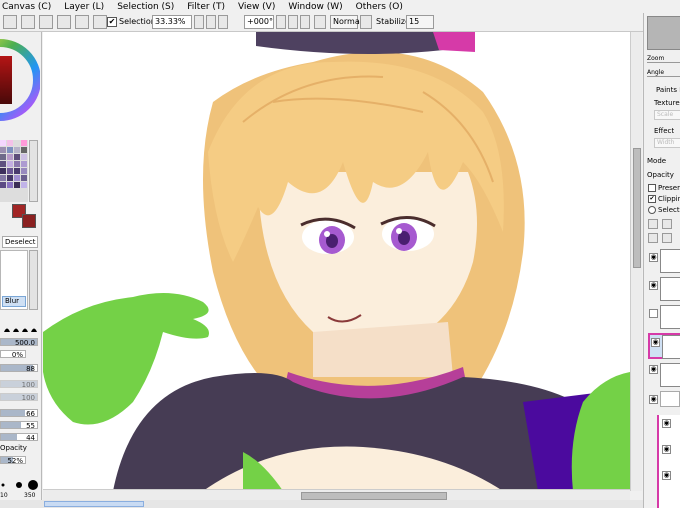 The width and height of the screenshot is (680, 508). Describe the element at coordinates (199, 22) in the screenshot. I see `zoom-out-icon` at that location.